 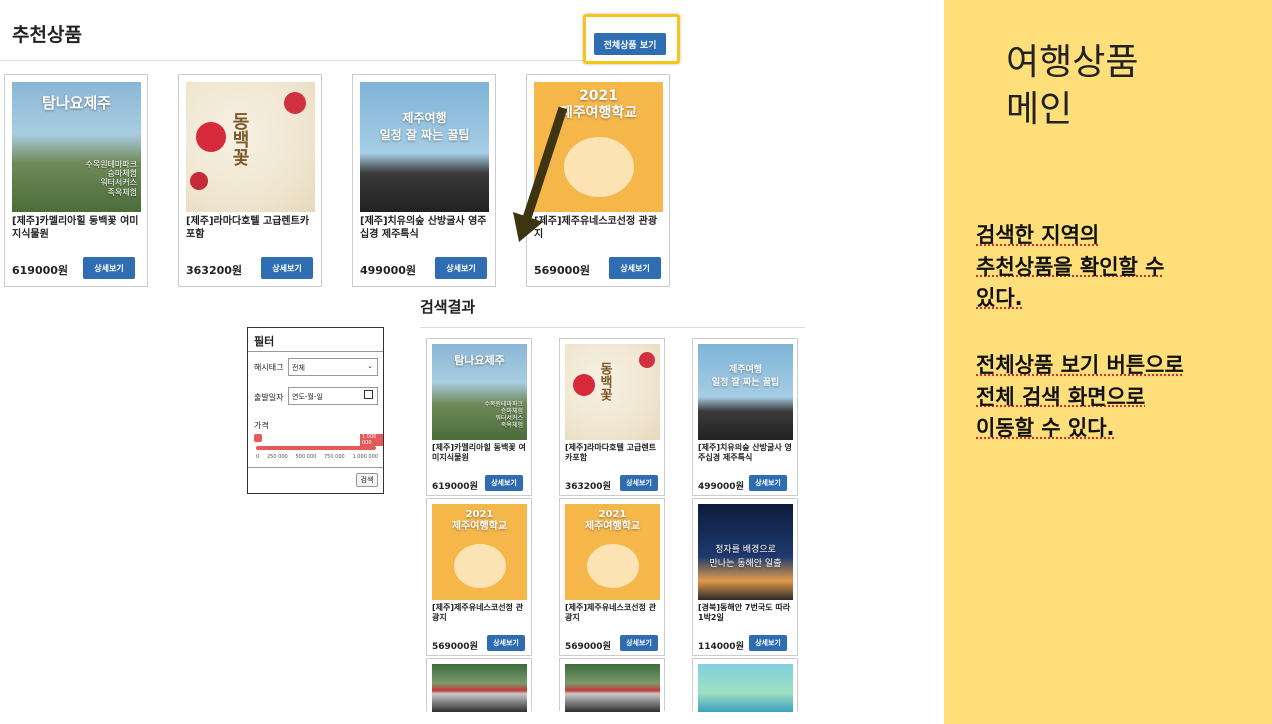 What do you see at coordinates (269, 367) in the screenshot?
I see `hashtag-label: 해시태그` at bounding box center [269, 367].